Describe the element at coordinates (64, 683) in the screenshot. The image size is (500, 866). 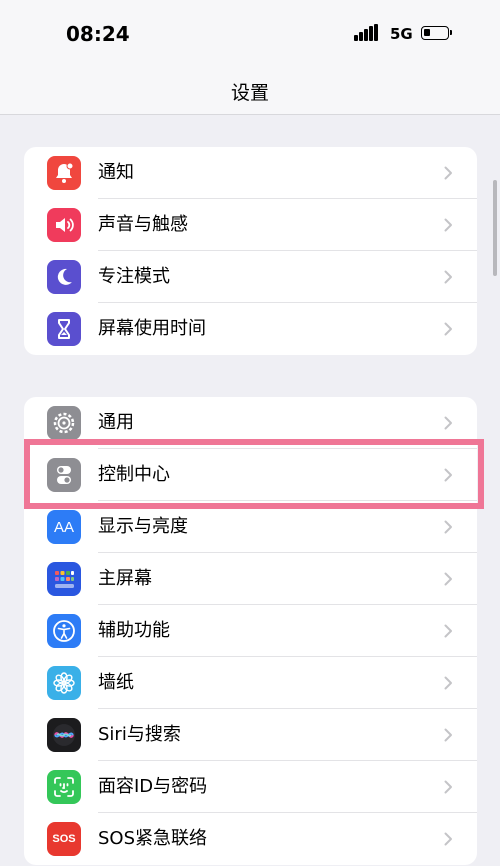
I see `wallpaper-flower-icon` at that location.